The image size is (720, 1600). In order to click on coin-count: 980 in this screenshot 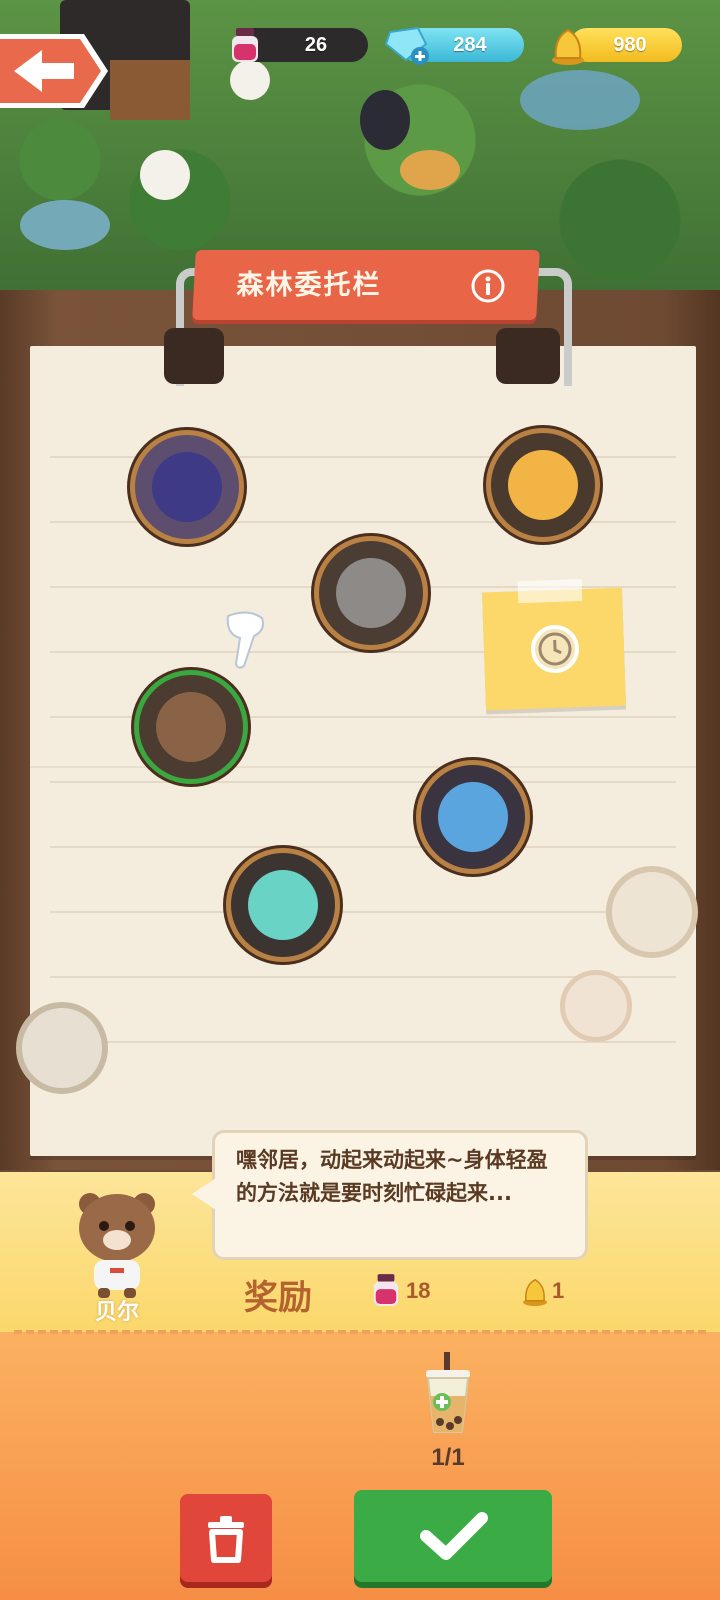, I will do `click(630, 45)`.